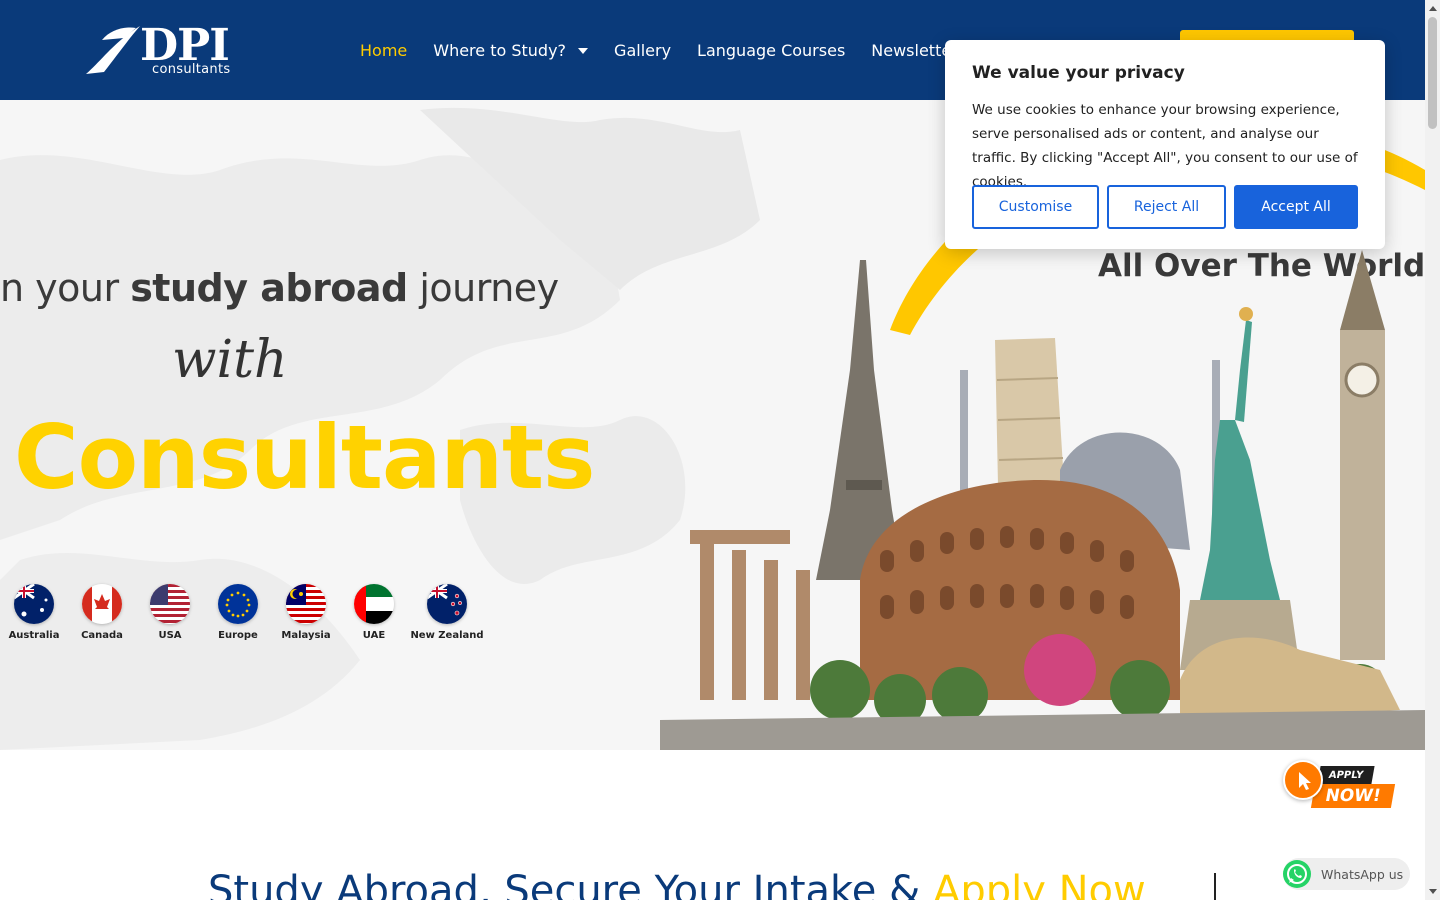  What do you see at coordinates (374, 635) in the screenshot?
I see `flag-label: UAE` at bounding box center [374, 635].